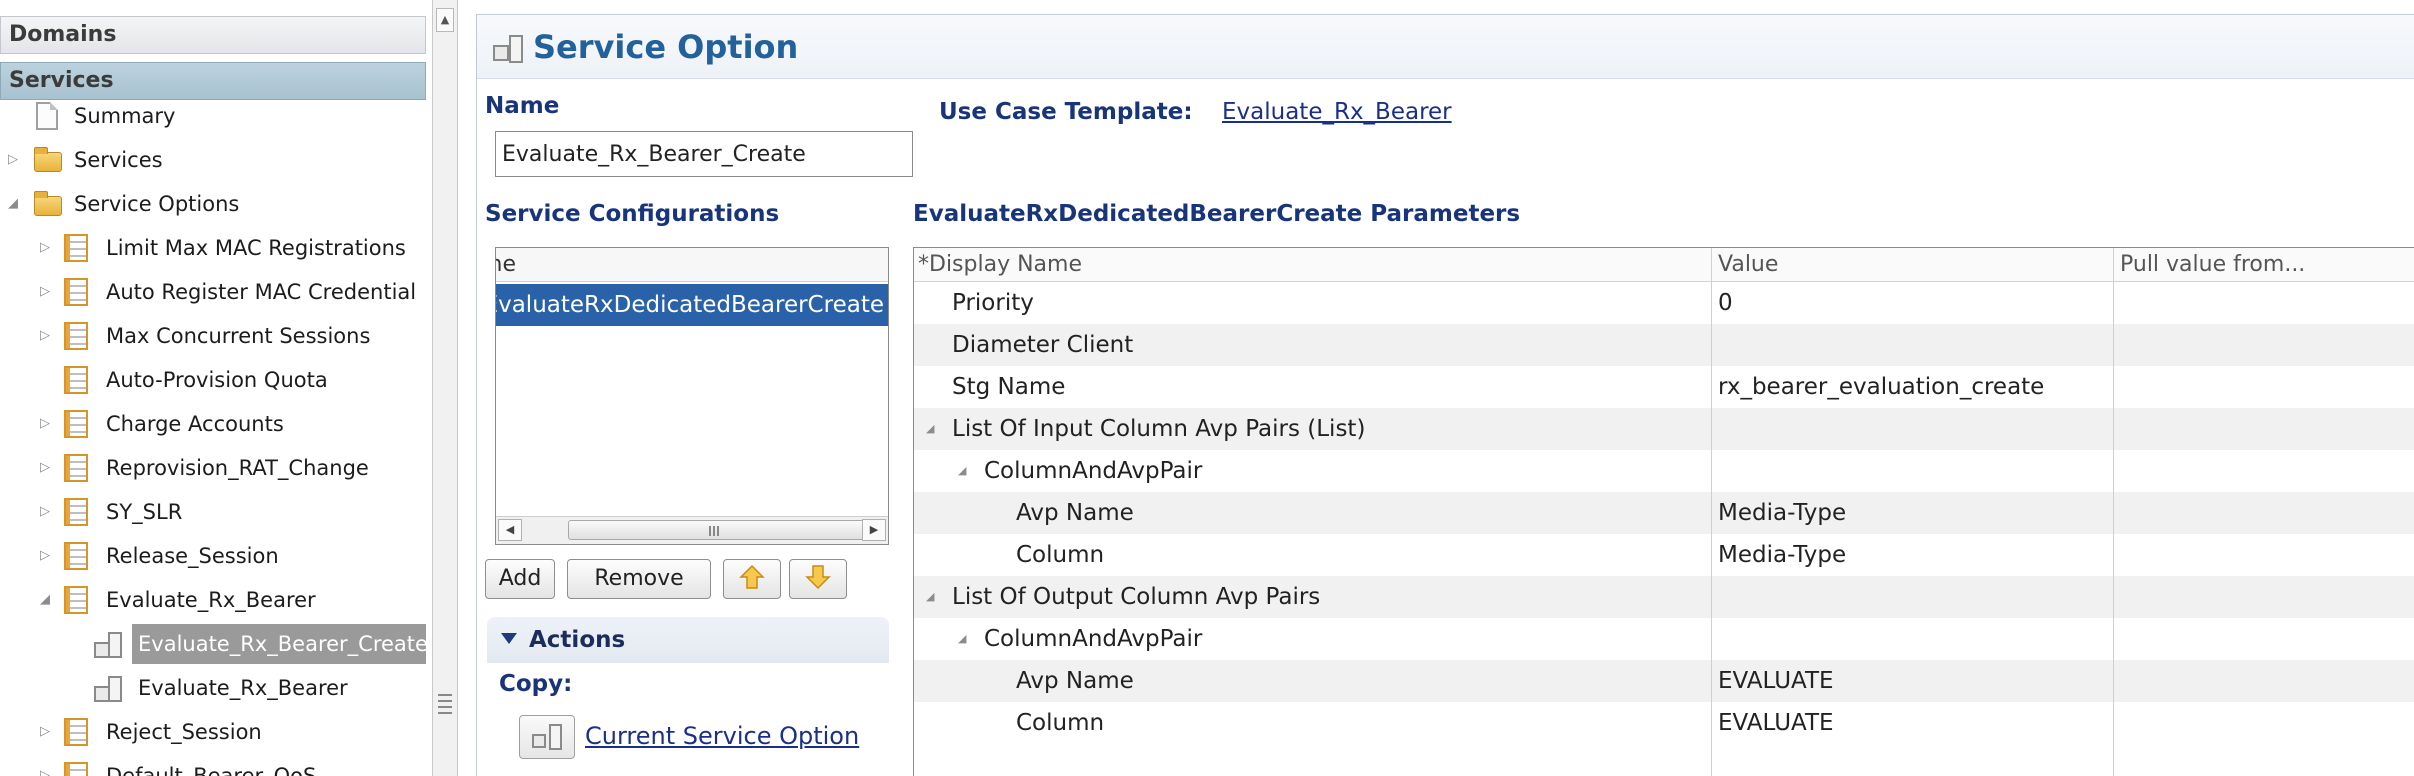 Image resolution: width=2414 pixels, height=776 pixels. What do you see at coordinates (704, 154) in the screenshot?
I see `name-input` at bounding box center [704, 154].